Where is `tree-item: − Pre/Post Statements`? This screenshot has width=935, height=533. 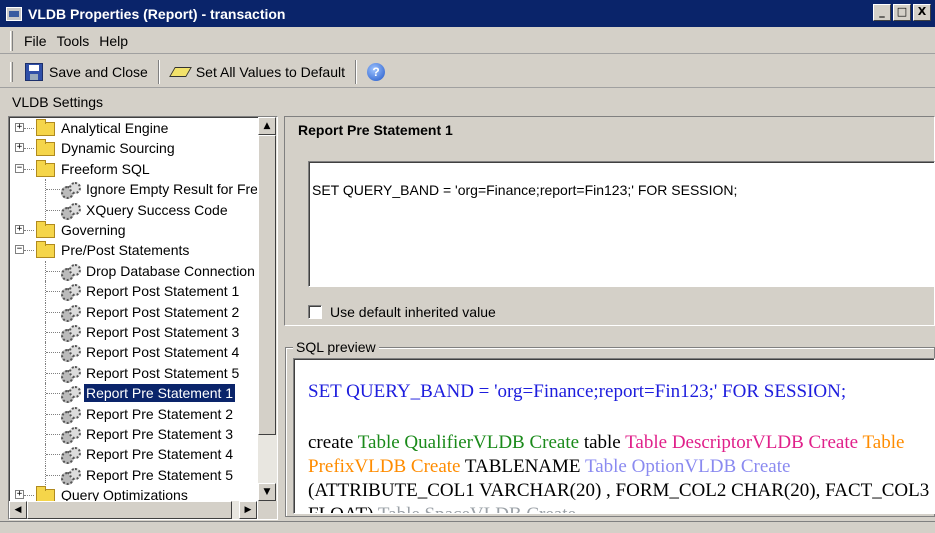
tree-item: − Pre/Post Statements is located at coordinates (133, 250).